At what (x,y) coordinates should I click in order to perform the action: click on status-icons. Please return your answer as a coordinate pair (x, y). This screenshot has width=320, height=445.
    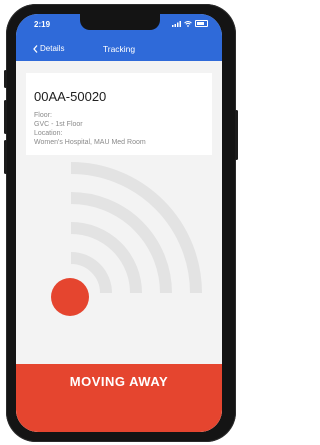
    Looking at the image, I should click on (190, 23).